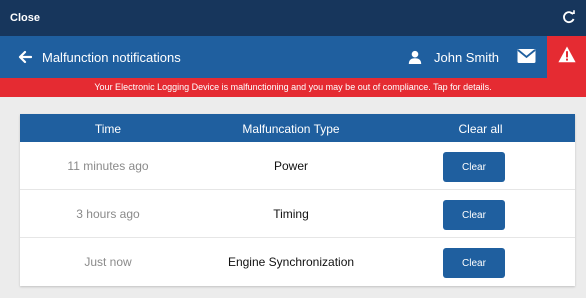 This screenshot has height=298, width=586. I want to click on top-bar: Close, so click(293, 18).